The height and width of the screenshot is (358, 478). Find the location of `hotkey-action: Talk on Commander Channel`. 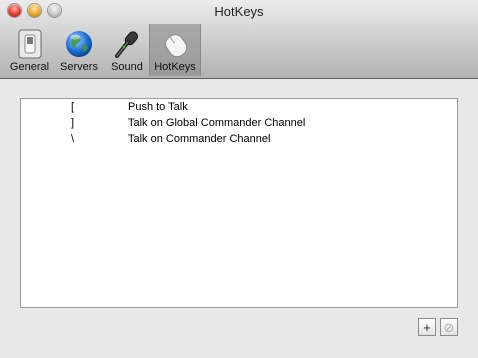

hotkey-action: Talk on Commander Channel is located at coordinates (199, 139).